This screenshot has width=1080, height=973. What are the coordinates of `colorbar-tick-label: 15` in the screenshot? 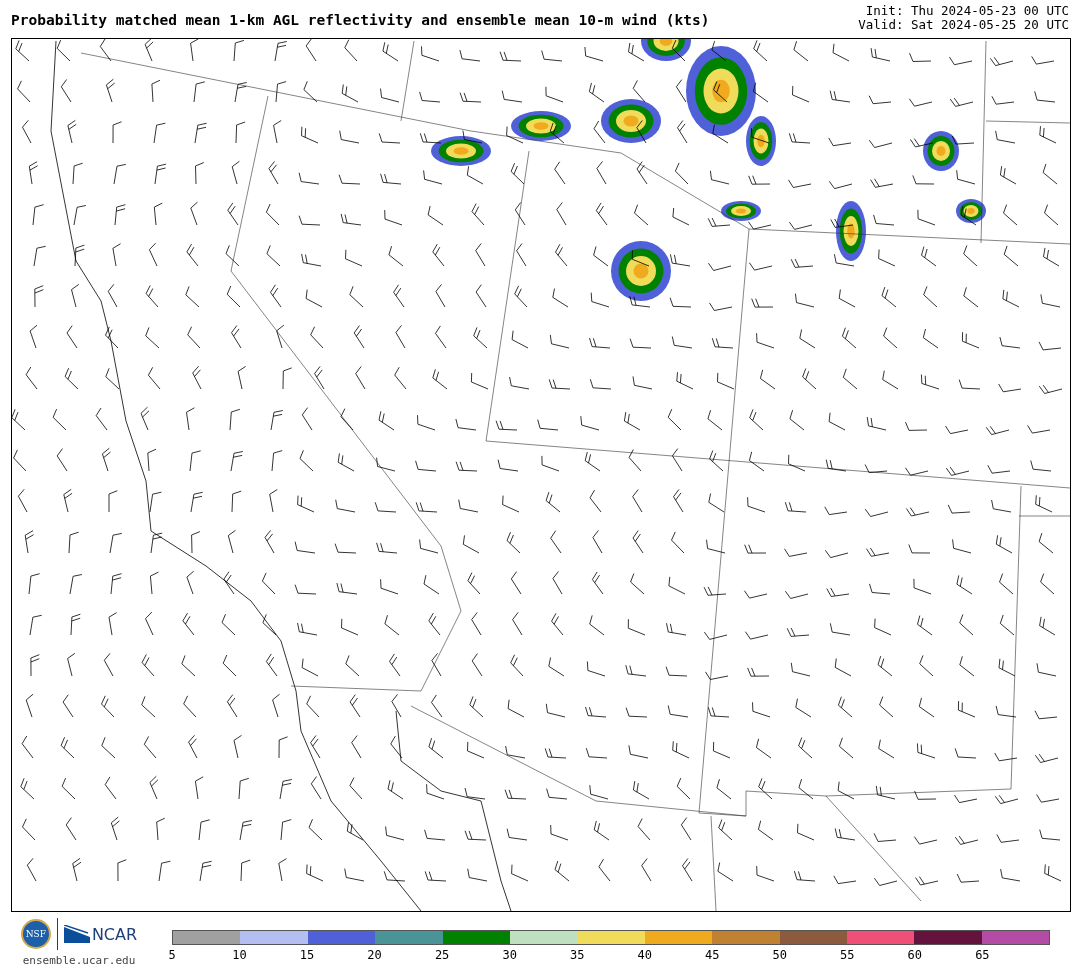 It's located at (307, 955).